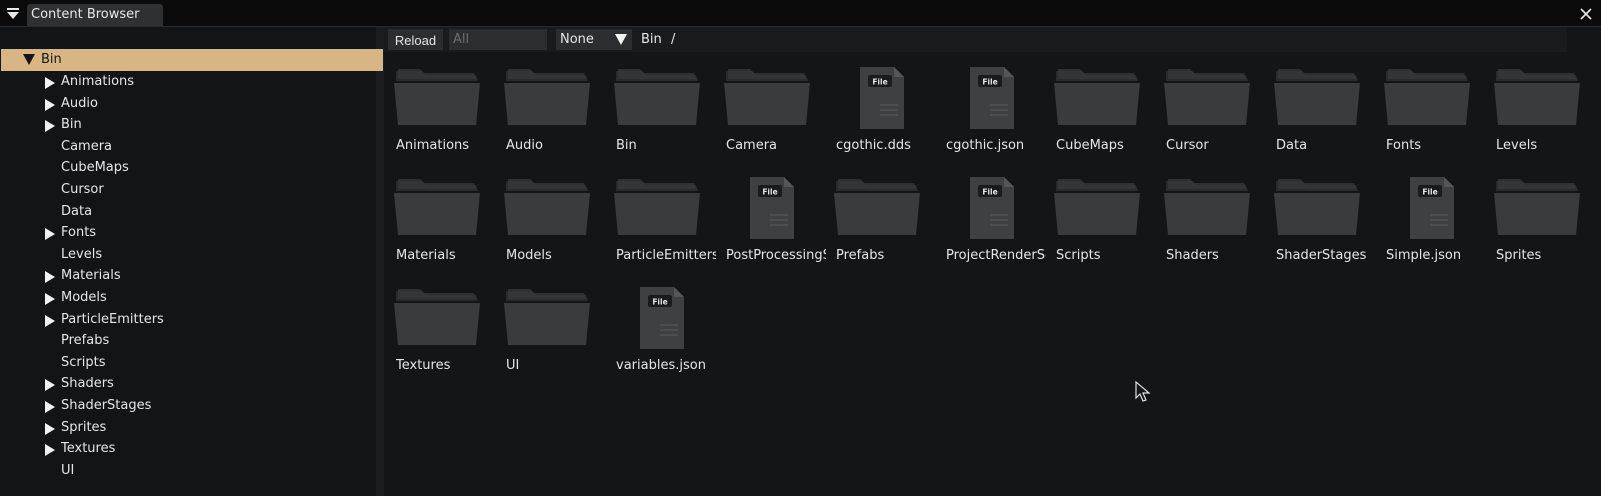  What do you see at coordinates (95, 15) in the screenshot?
I see `tab-content-browser: Content Browser` at bounding box center [95, 15].